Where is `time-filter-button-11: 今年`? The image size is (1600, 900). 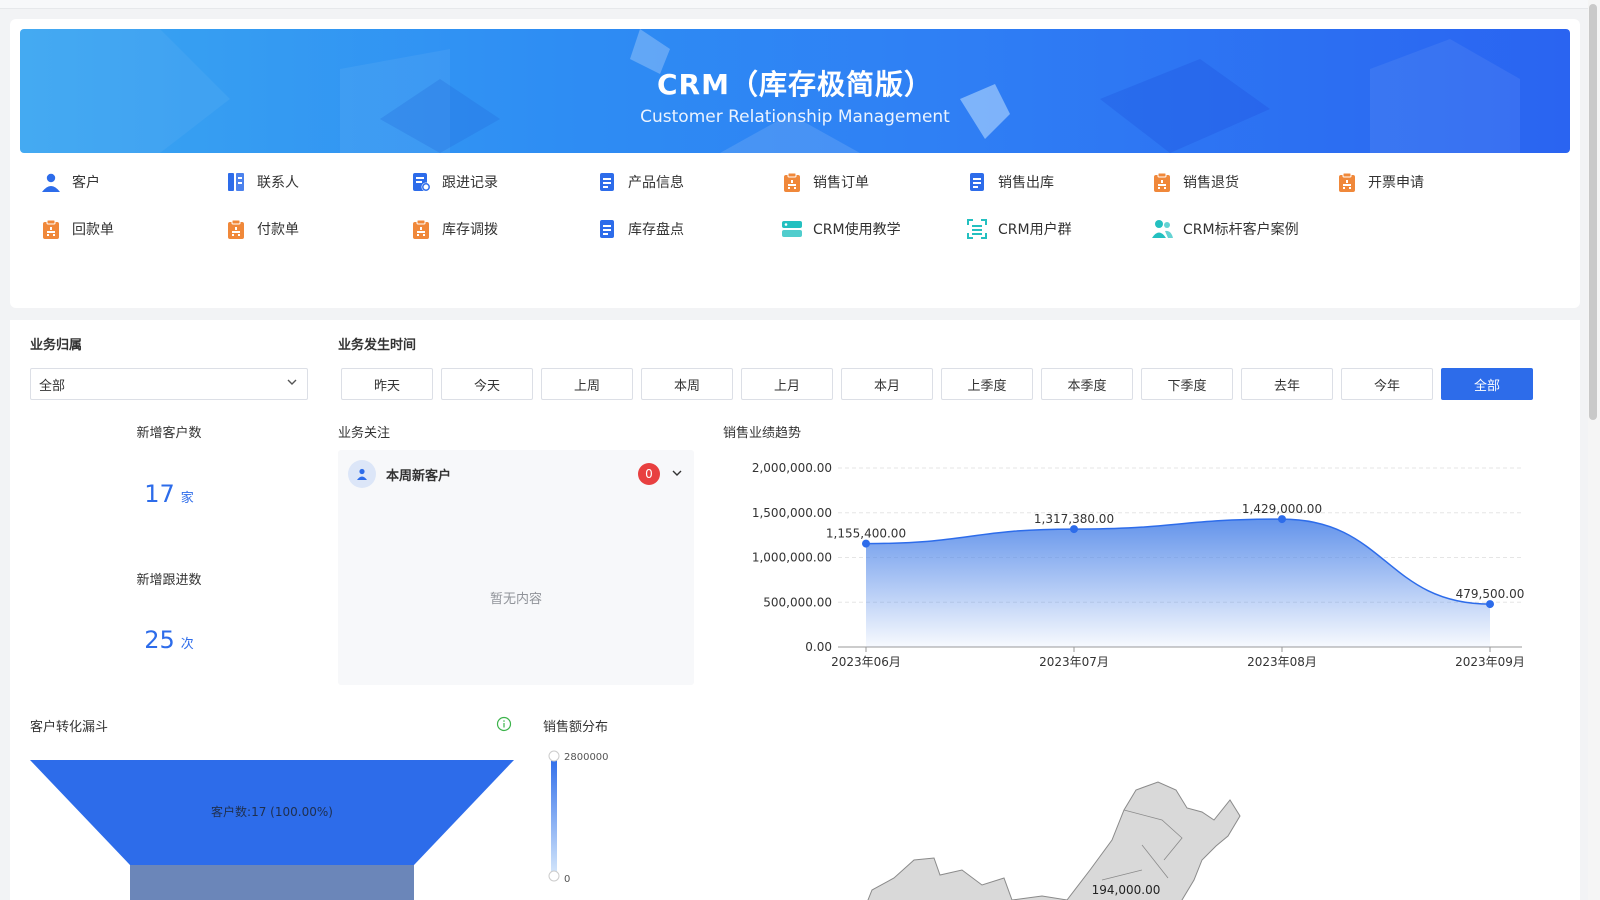 time-filter-button-11: 今年 is located at coordinates (1387, 384).